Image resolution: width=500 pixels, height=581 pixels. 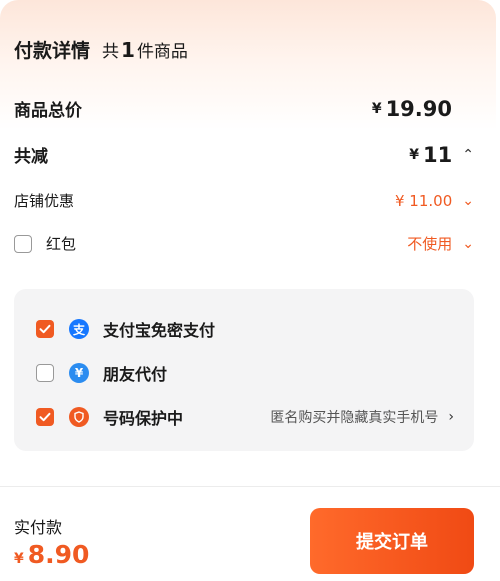 What do you see at coordinates (233, 109) in the screenshot?
I see `total-price-row: 商品总价 ¥19.90` at bounding box center [233, 109].